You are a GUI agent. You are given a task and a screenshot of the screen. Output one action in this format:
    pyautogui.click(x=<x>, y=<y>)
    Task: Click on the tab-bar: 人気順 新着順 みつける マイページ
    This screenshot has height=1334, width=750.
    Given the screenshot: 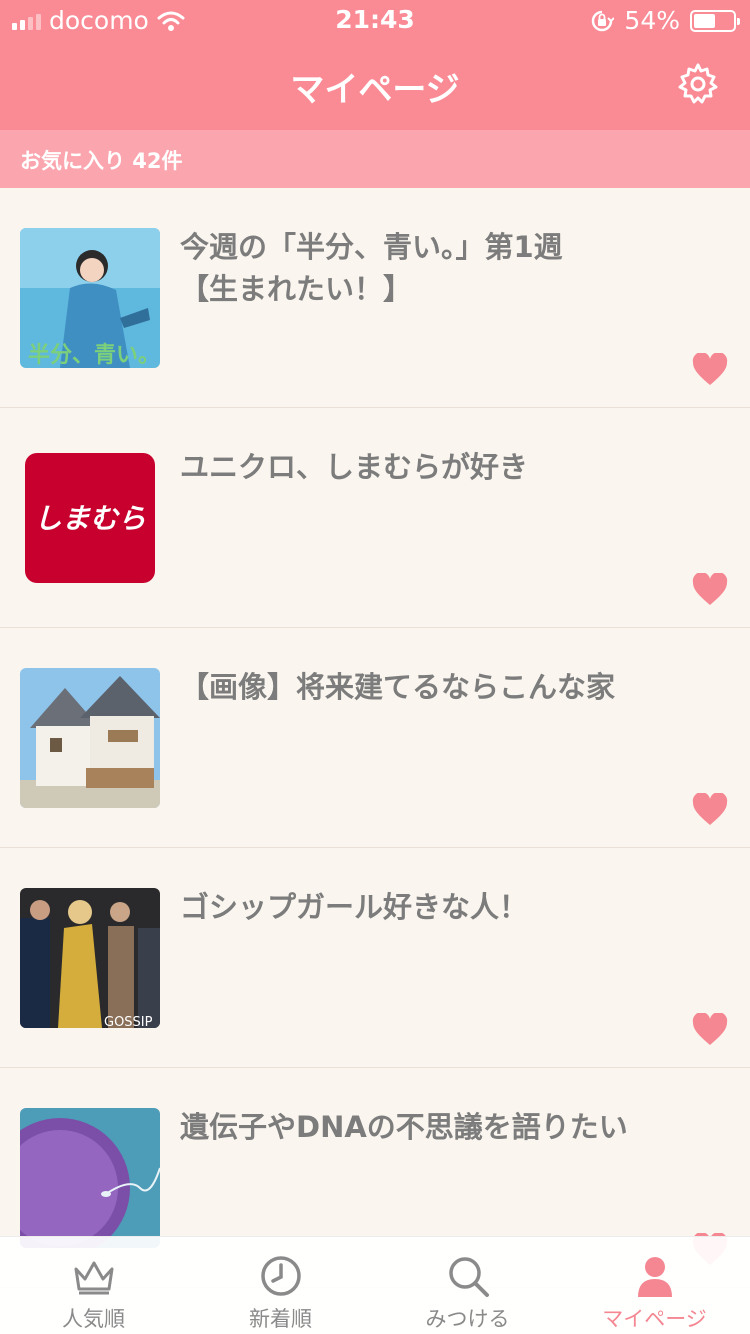 What is the action you would take?
    pyautogui.click(x=375, y=1285)
    